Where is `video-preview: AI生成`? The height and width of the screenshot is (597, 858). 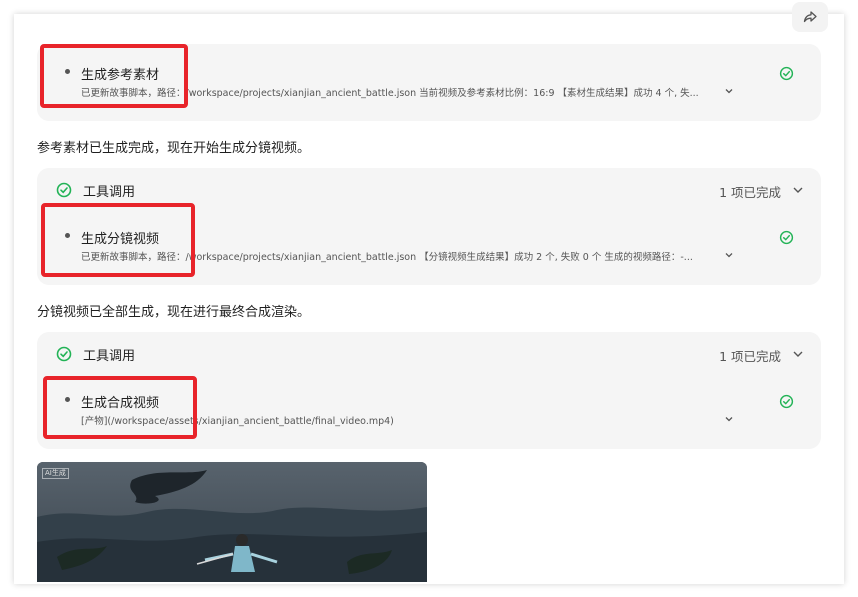 video-preview: AI生成 is located at coordinates (232, 522).